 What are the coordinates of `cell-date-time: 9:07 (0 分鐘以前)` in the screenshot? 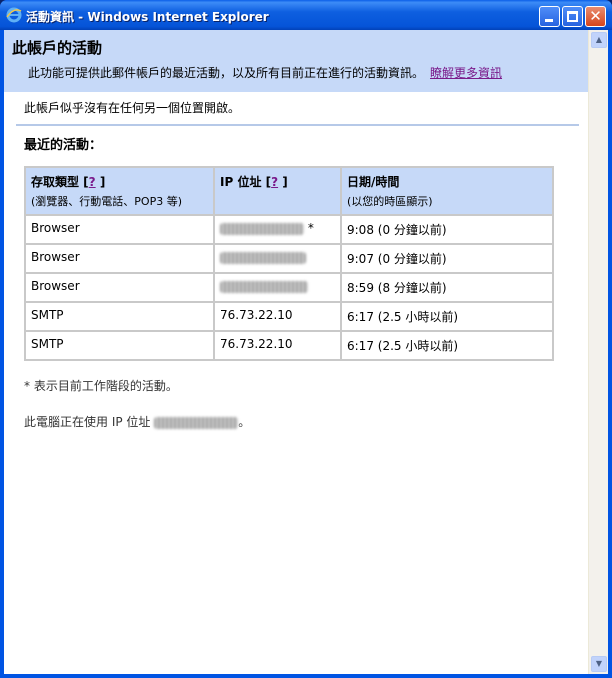 It's located at (447, 258).